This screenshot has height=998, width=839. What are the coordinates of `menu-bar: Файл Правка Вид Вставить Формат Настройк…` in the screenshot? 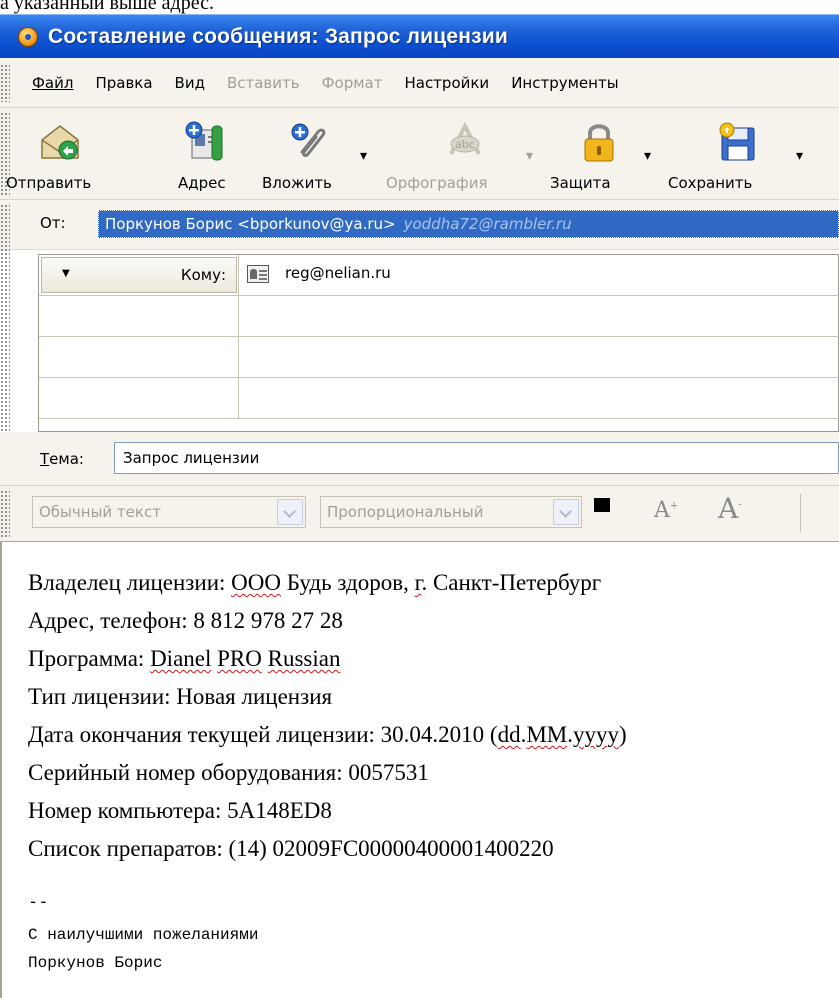 It's located at (419, 83).